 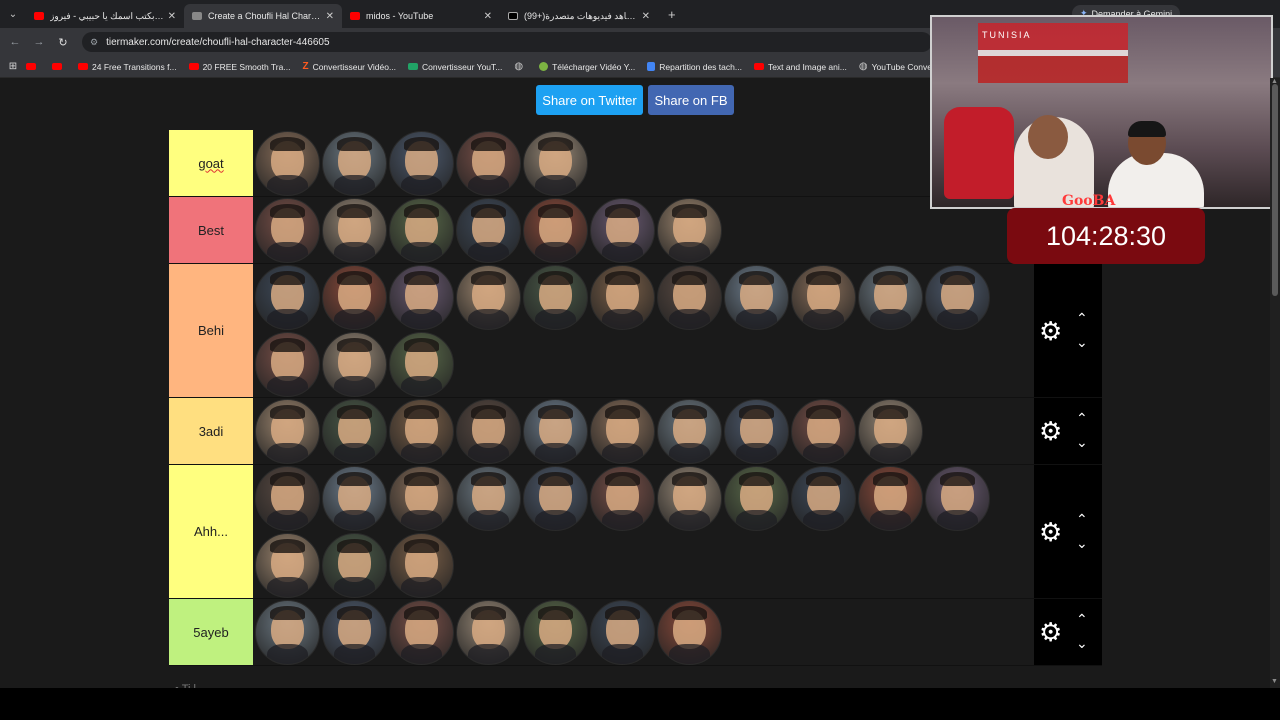 What do you see at coordinates (211, 632) in the screenshot?
I see `tier-label: 5ayeb` at bounding box center [211, 632].